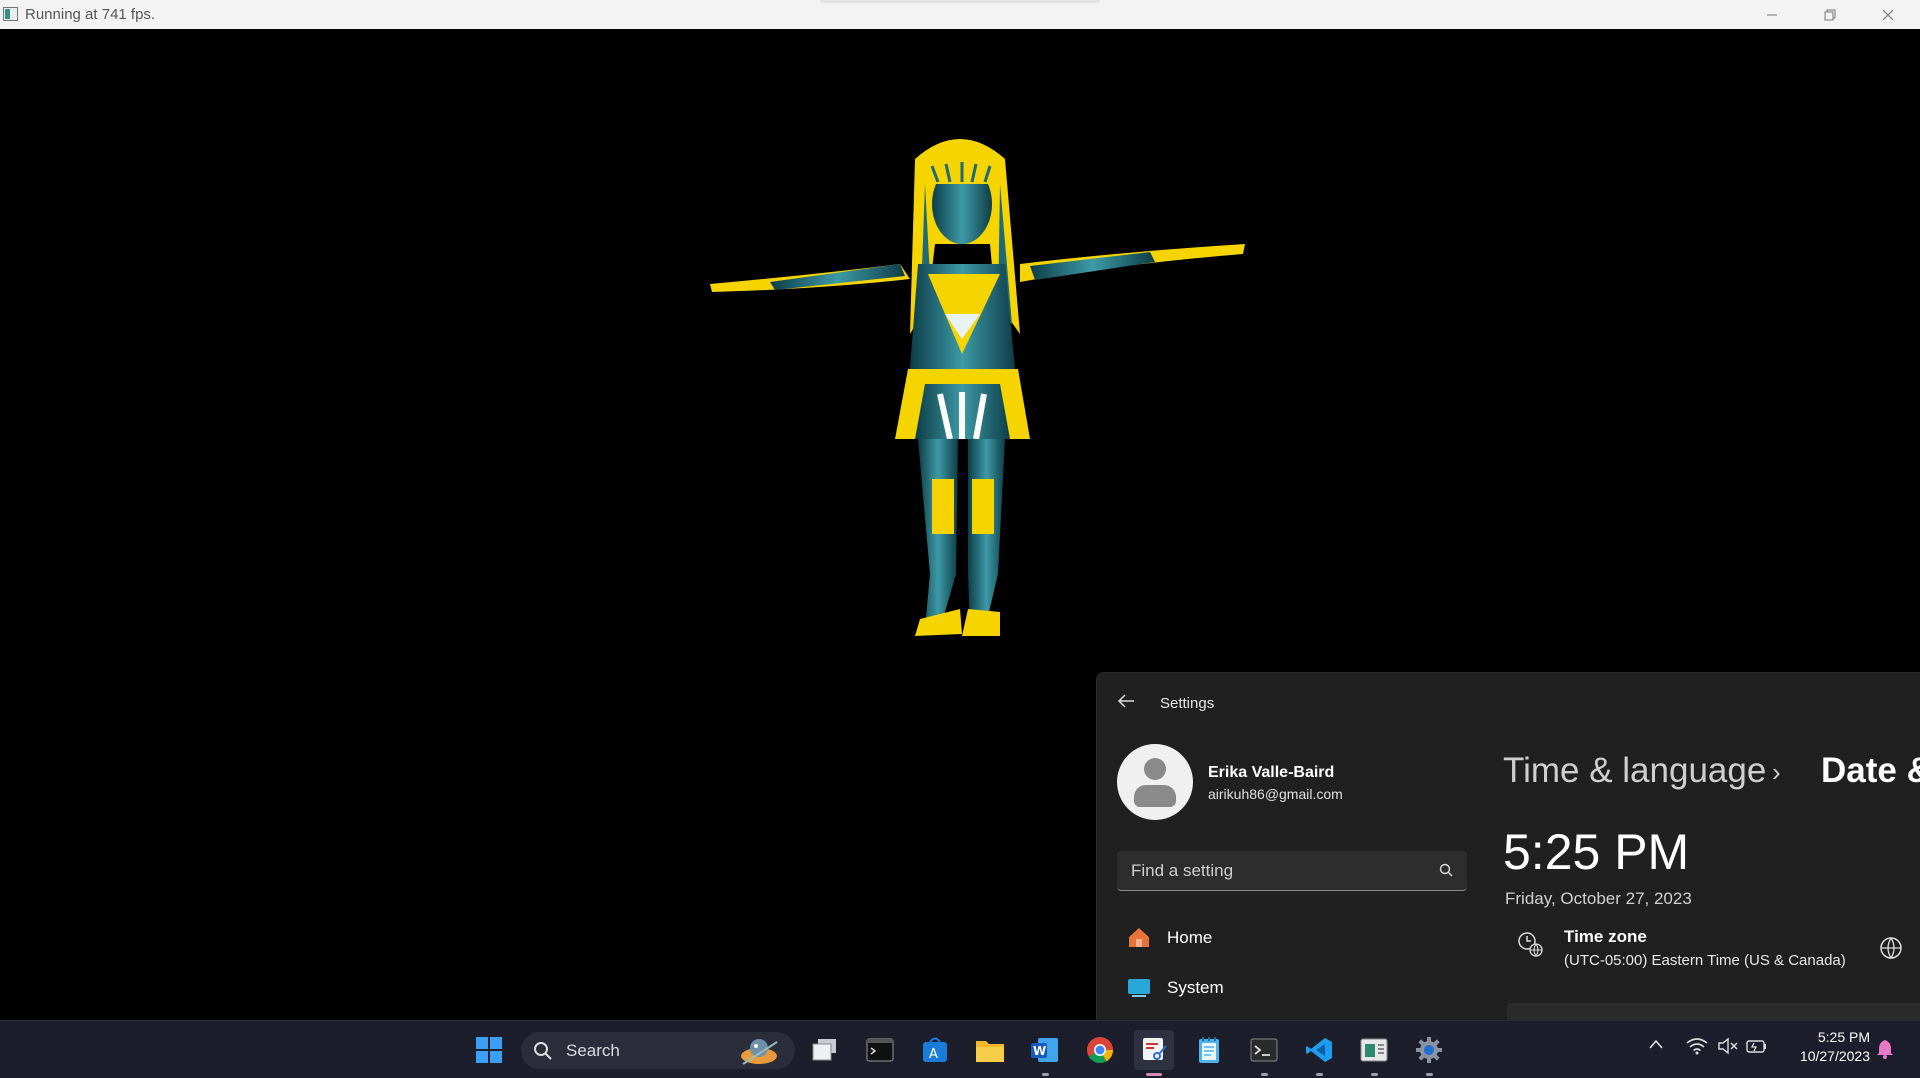  I want to click on user-name: Erika Valle-Baird, so click(1271, 772).